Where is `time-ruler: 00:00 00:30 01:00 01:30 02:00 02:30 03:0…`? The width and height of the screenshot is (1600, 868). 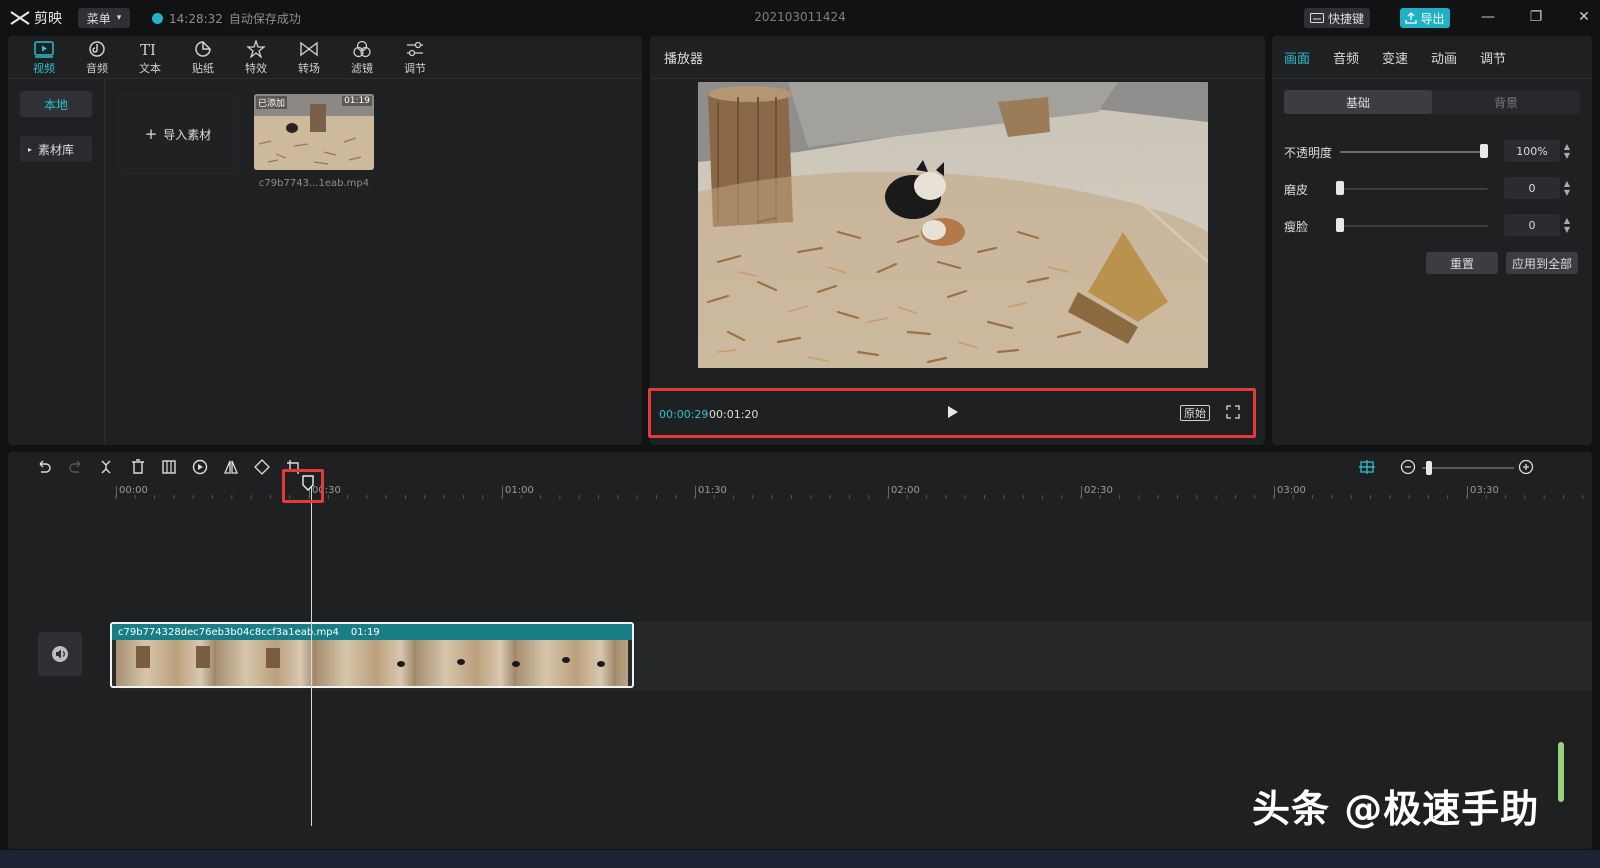
time-ruler: 00:00 00:30 01:00 01:30 02:00 02:30 03:0… is located at coordinates (800, 492).